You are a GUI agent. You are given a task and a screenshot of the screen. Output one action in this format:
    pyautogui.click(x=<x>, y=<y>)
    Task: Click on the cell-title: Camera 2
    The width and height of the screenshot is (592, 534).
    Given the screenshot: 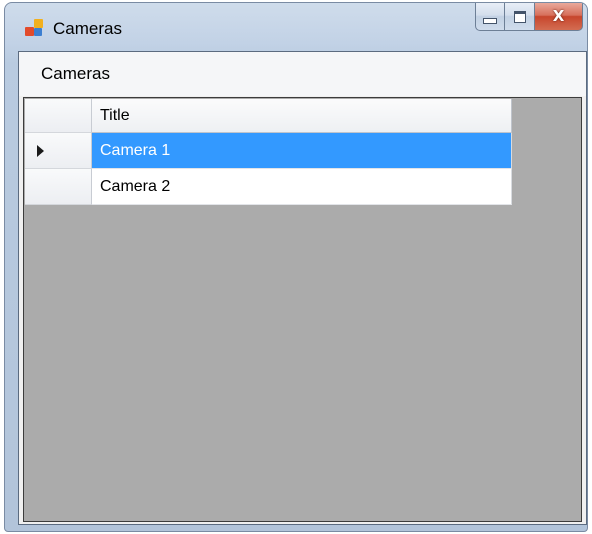 What is the action you would take?
    pyautogui.click(x=302, y=187)
    